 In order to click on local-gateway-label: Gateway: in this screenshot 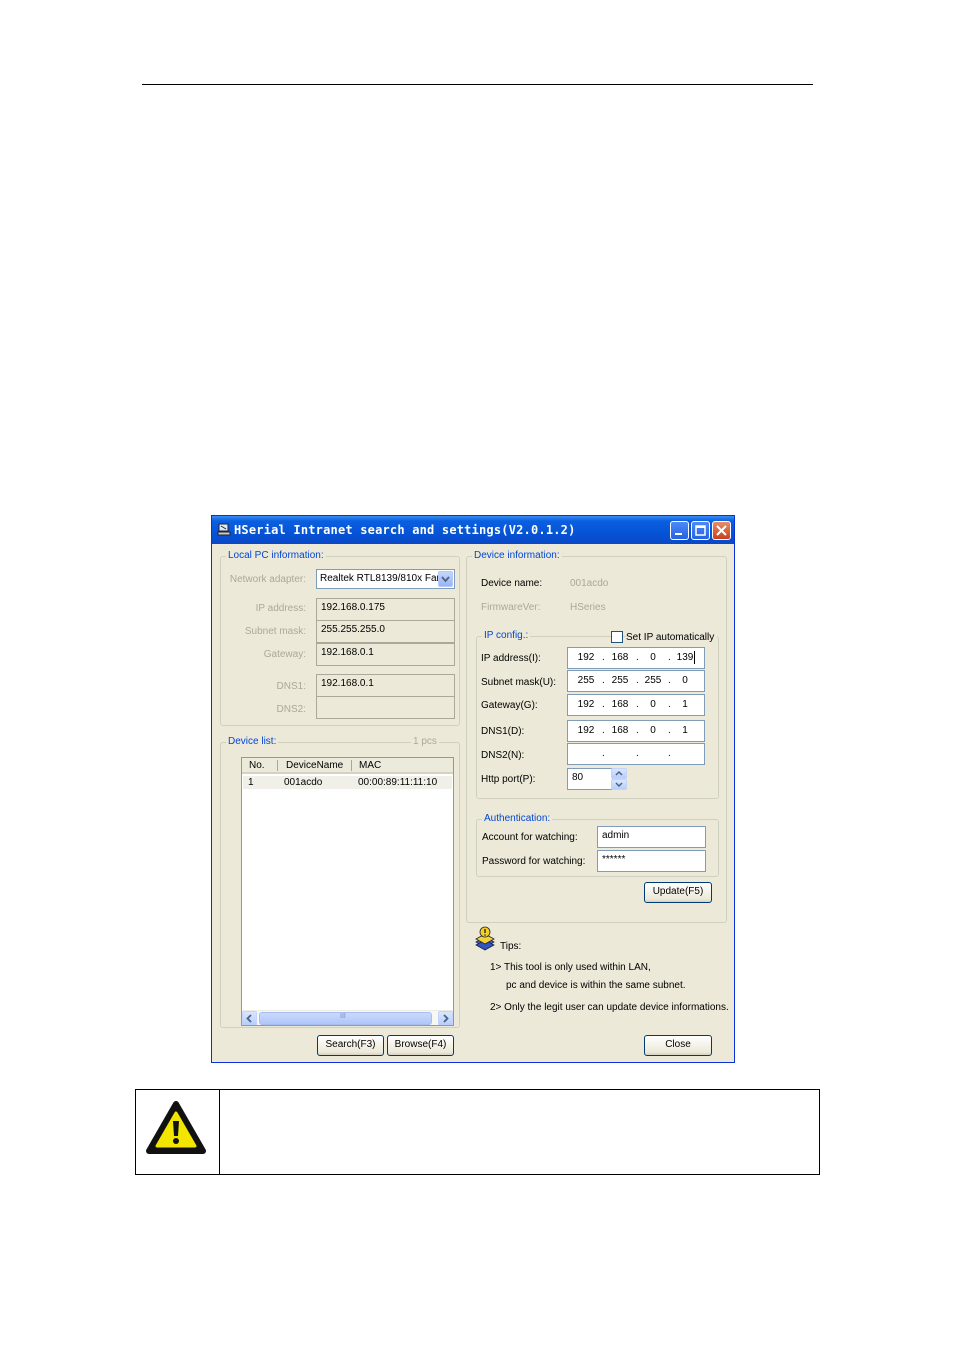, I will do `click(284, 654)`.